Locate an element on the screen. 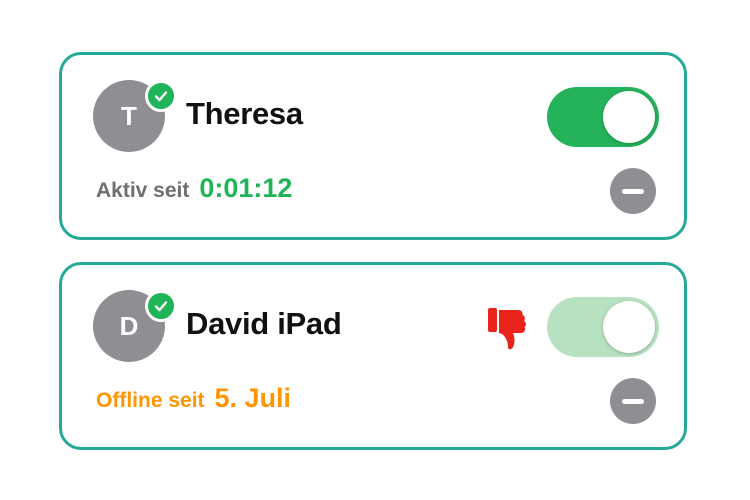  status-label: Aktiv seit is located at coordinates (143, 190).